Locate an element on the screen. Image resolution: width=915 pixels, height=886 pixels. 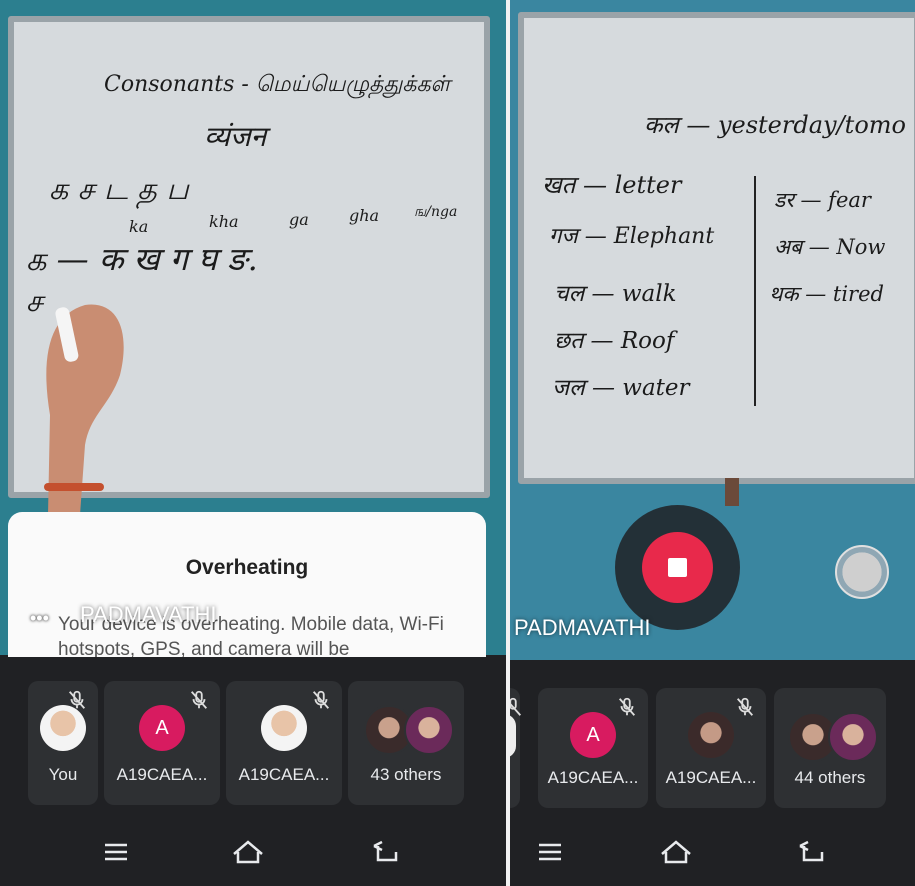
board-line: kha is located at coordinates (224, 221).